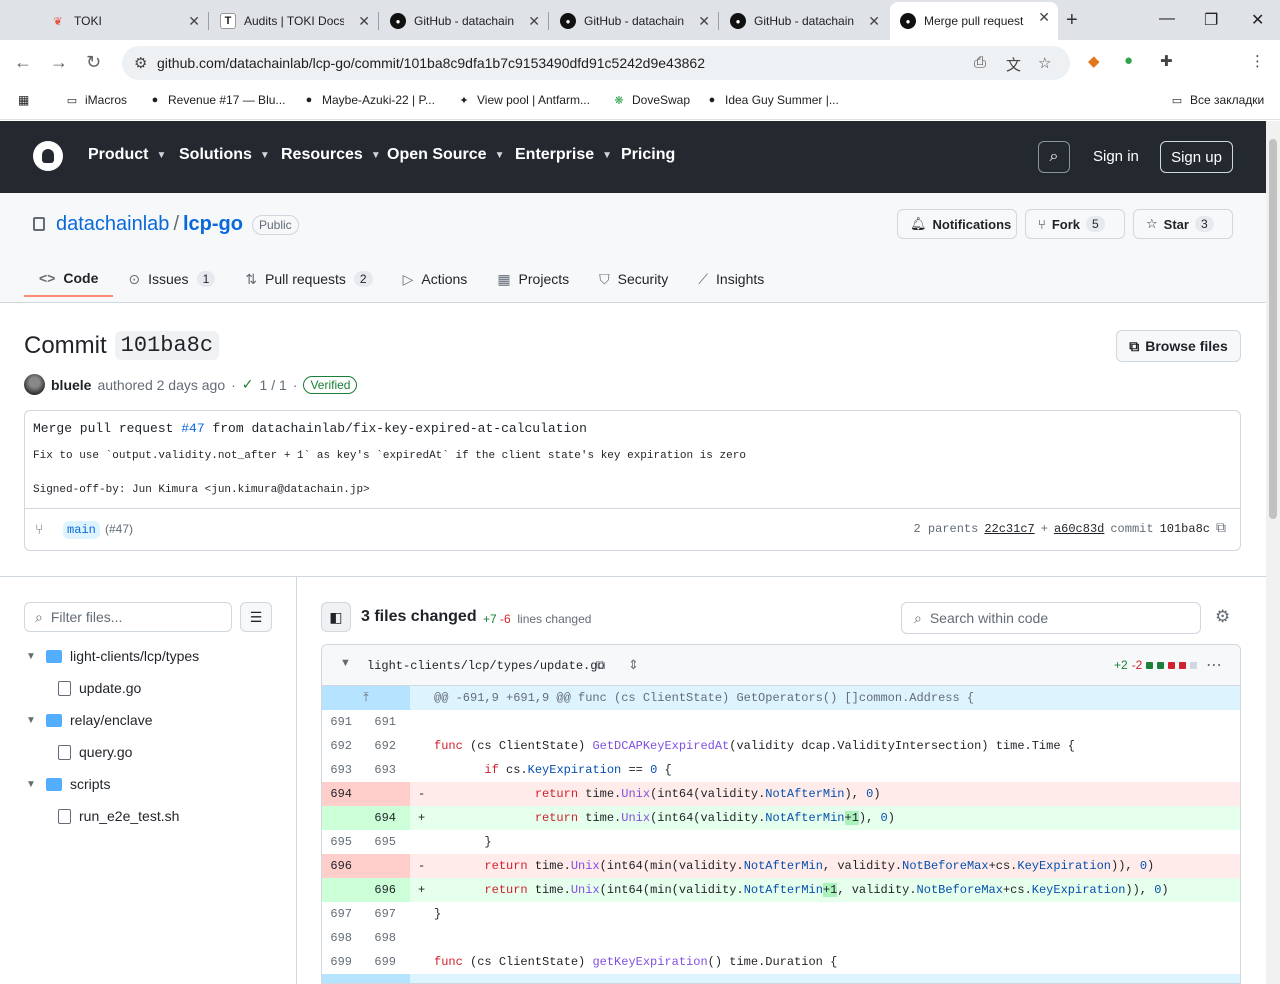 Image resolution: width=1280 pixels, height=984 pixels. Describe the element at coordinates (633, 665) in the screenshot. I see `expand-all-icon: ⇕` at that location.